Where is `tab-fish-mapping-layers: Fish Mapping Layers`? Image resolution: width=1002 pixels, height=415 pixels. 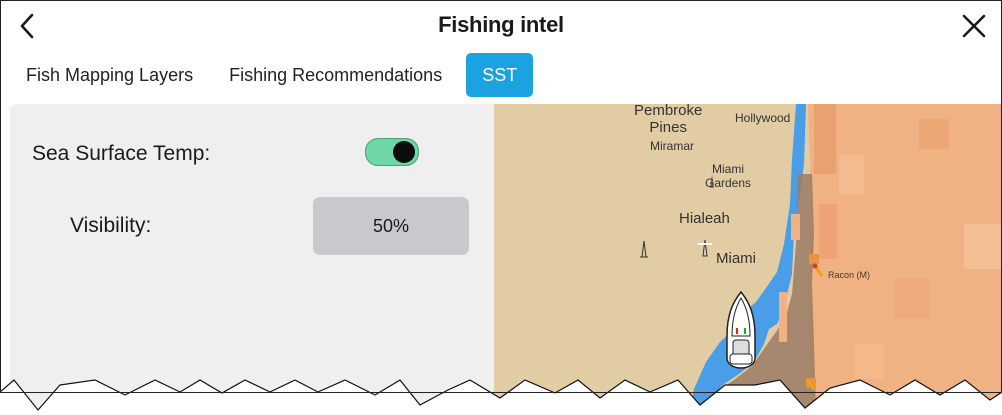 tab-fish-mapping-layers: Fish Mapping Layers is located at coordinates (109, 75).